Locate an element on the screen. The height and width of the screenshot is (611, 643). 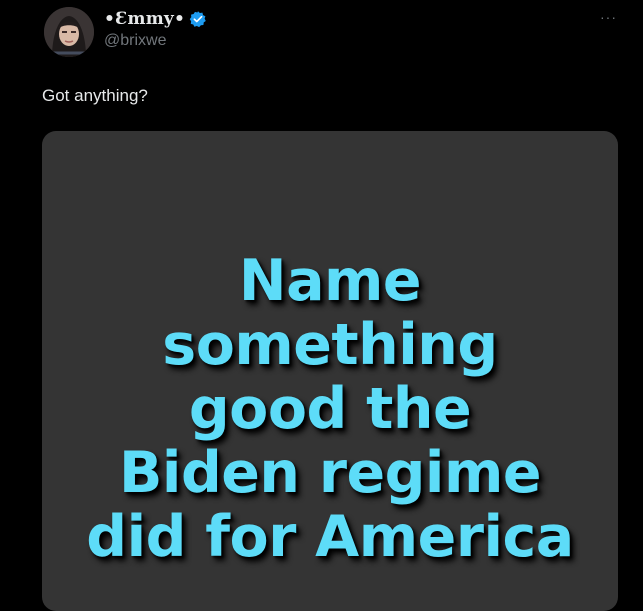
tweet-text: Got anything? is located at coordinates (95, 95).